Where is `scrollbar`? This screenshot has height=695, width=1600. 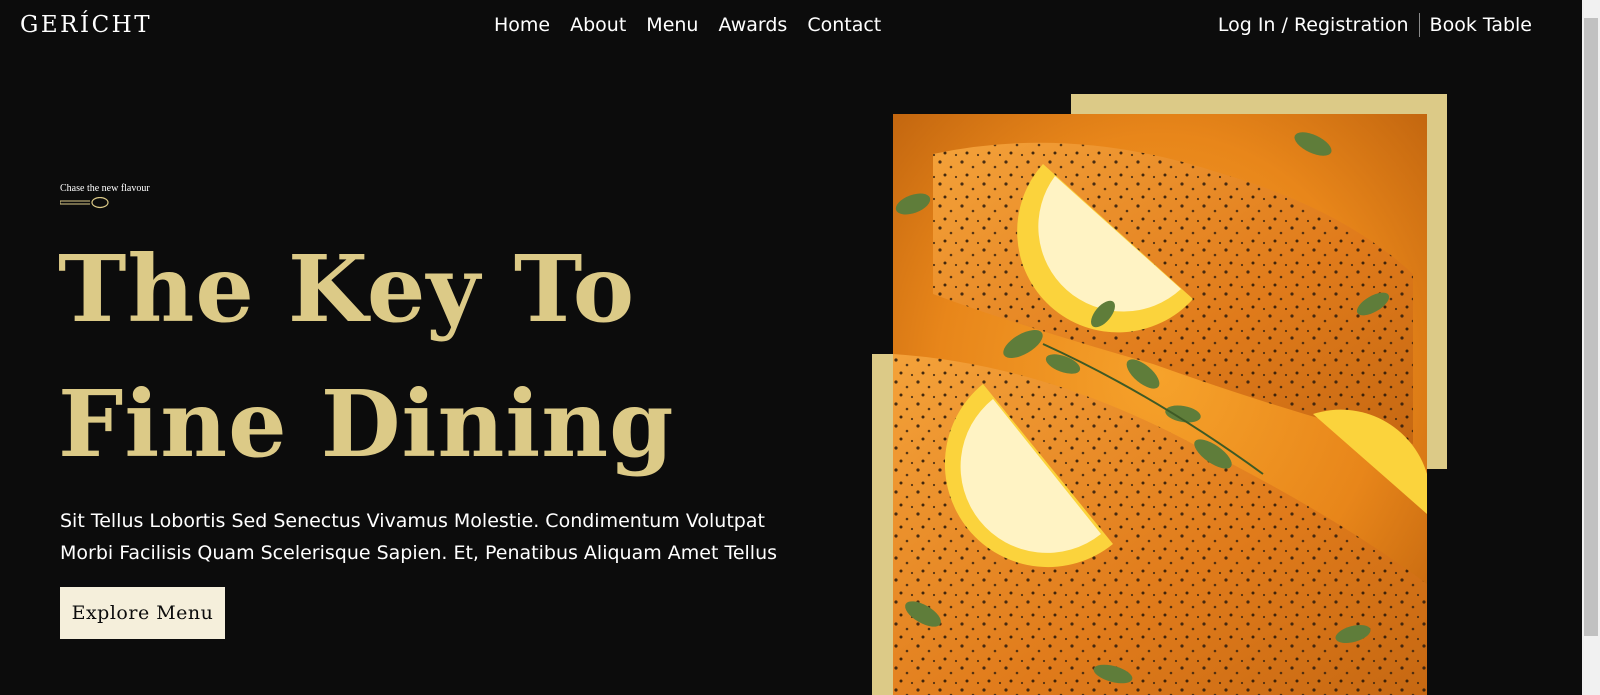
scrollbar is located at coordinates (1591, 347).